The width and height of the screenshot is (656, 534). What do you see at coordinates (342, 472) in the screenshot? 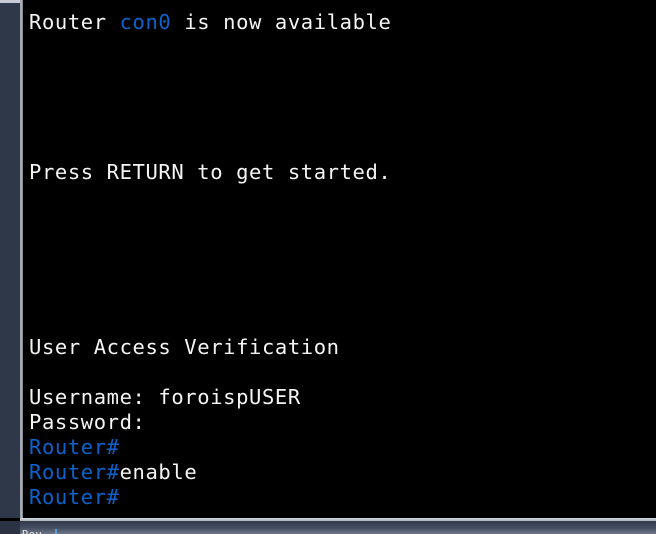
I see `line-prompt-2-enable: Router#enable` at bounding box center [342, 472].